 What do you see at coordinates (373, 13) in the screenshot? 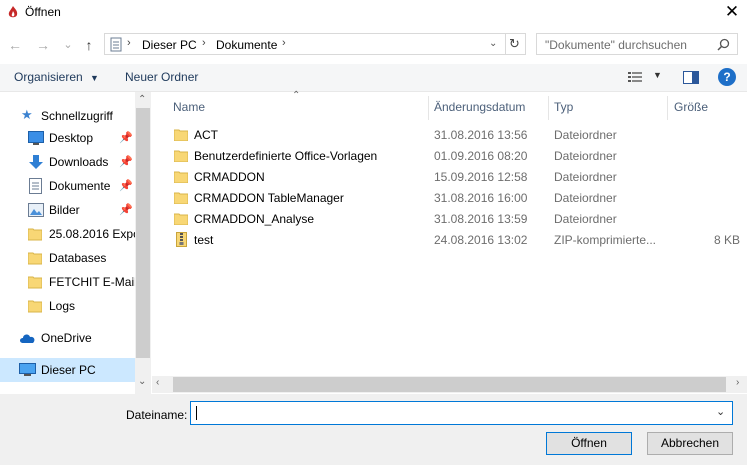
I see `title-bar: Öffnen ✕` at bounding box center [373, 13].